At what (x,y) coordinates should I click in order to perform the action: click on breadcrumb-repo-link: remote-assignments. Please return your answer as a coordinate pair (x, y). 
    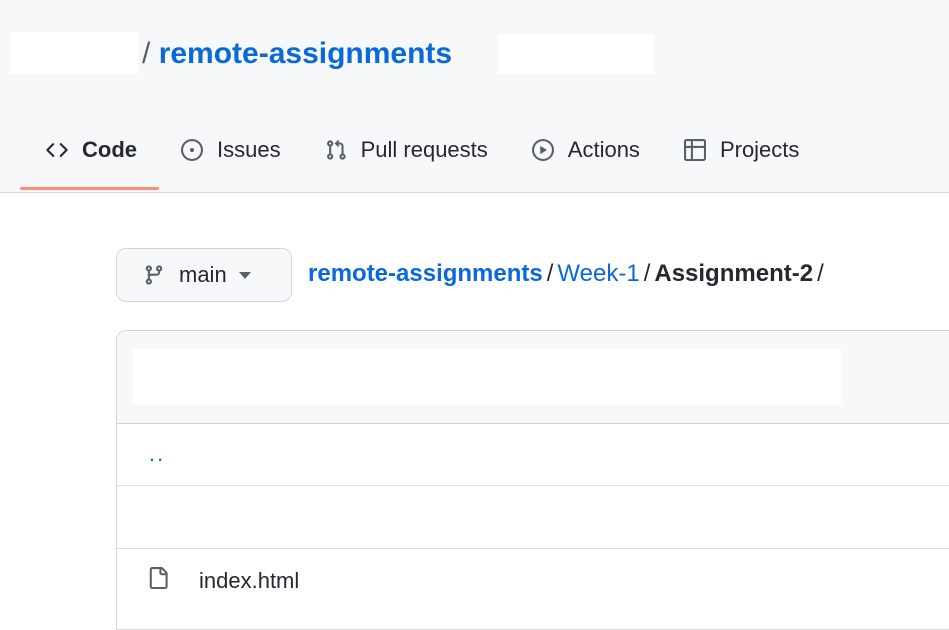
    Looking at the image, I should click on (425, 273).